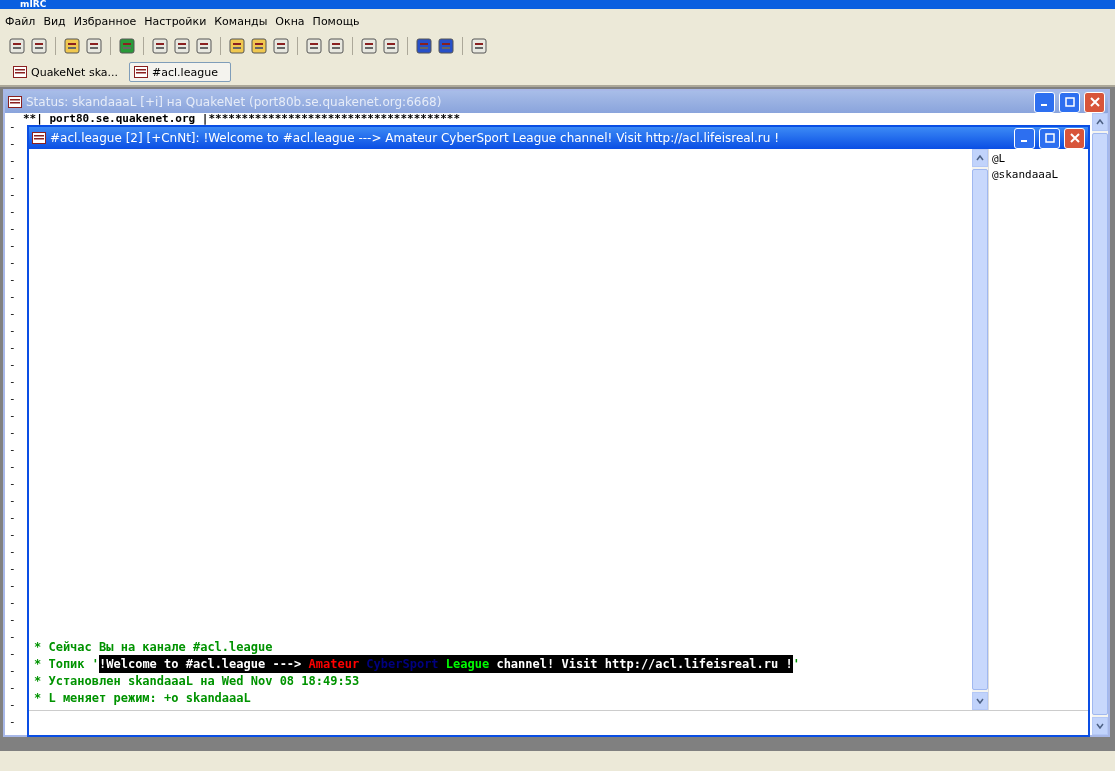 The height and width of the screenshot is (771, 1115). I want to click on menu-item: Файл, so click(20, 21).